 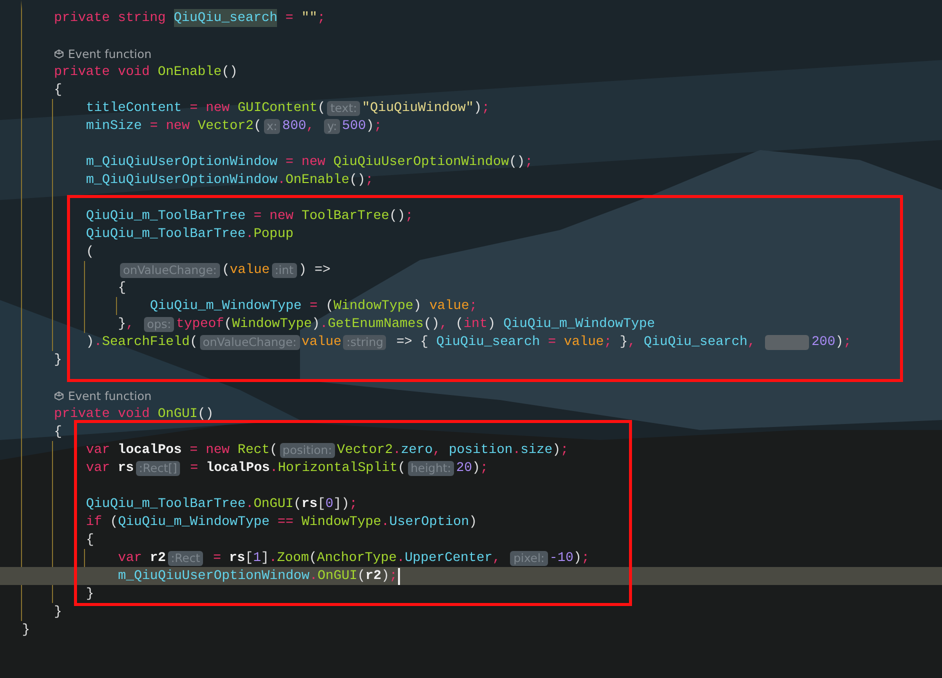 I want to click on code-line: m_QiuQiuUserOptionWindow.OnEnable();, so click(x=230, y=180).